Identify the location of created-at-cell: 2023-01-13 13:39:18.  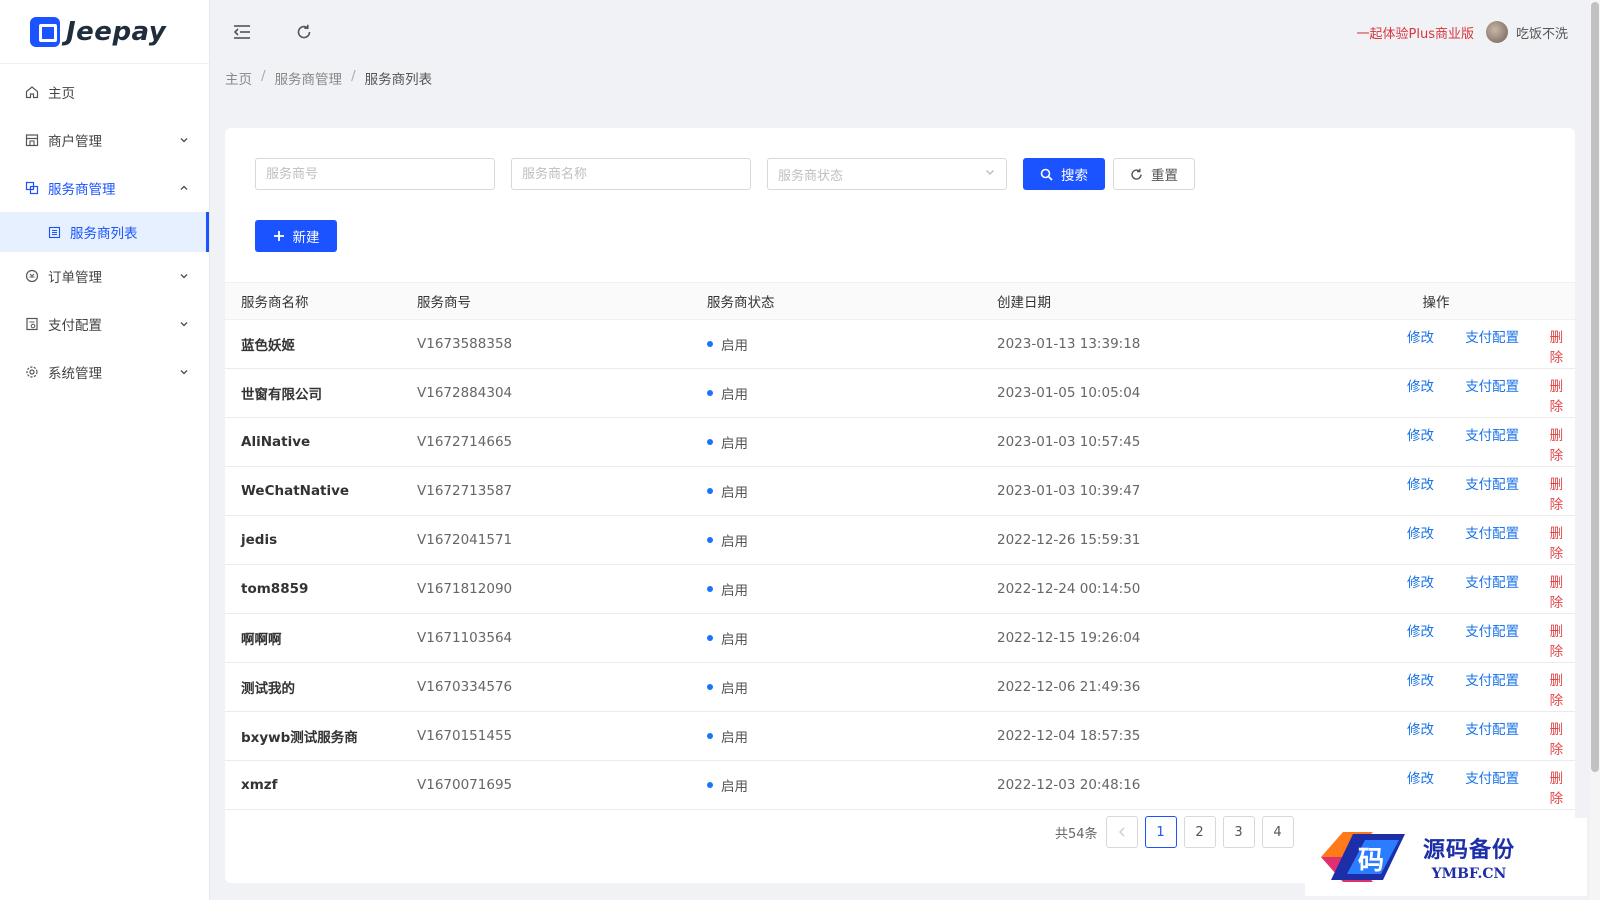
(1069, 344).